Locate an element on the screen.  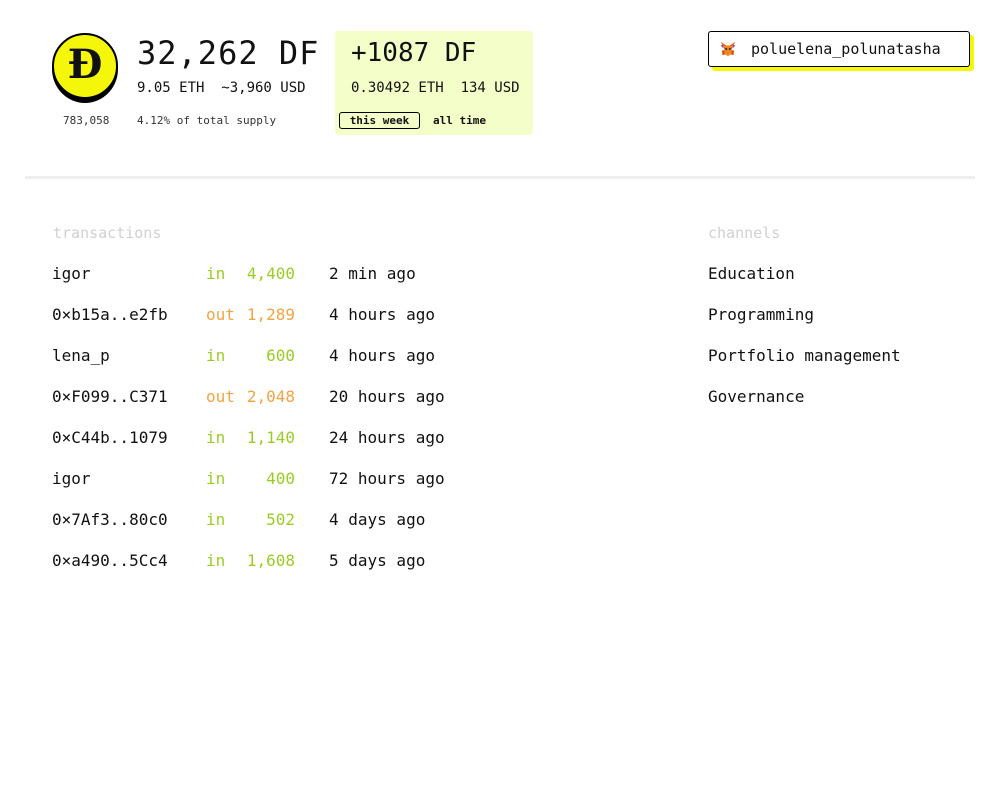
transaction-party: 0×b15a..e2fb is located at coordinates (110, 314).